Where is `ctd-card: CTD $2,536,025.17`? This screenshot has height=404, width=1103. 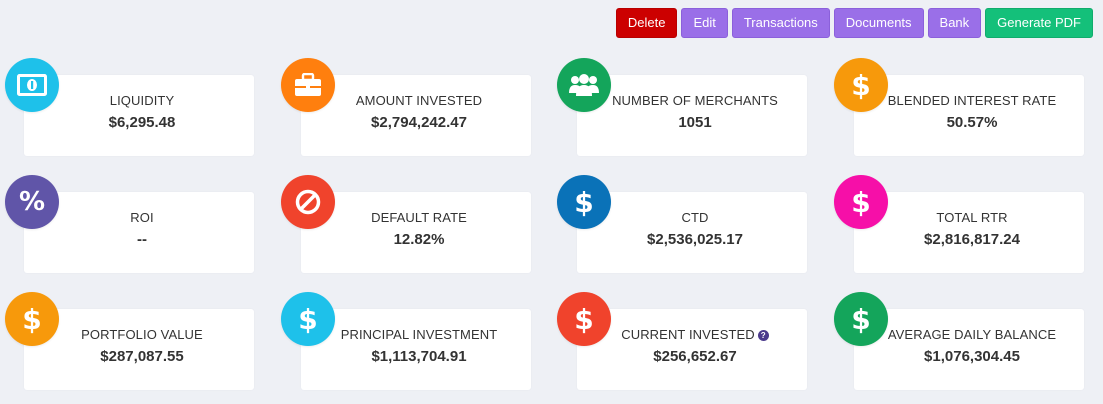
ctd-card: CTD $2,536,025.17 is located at coordinates (692, 232).